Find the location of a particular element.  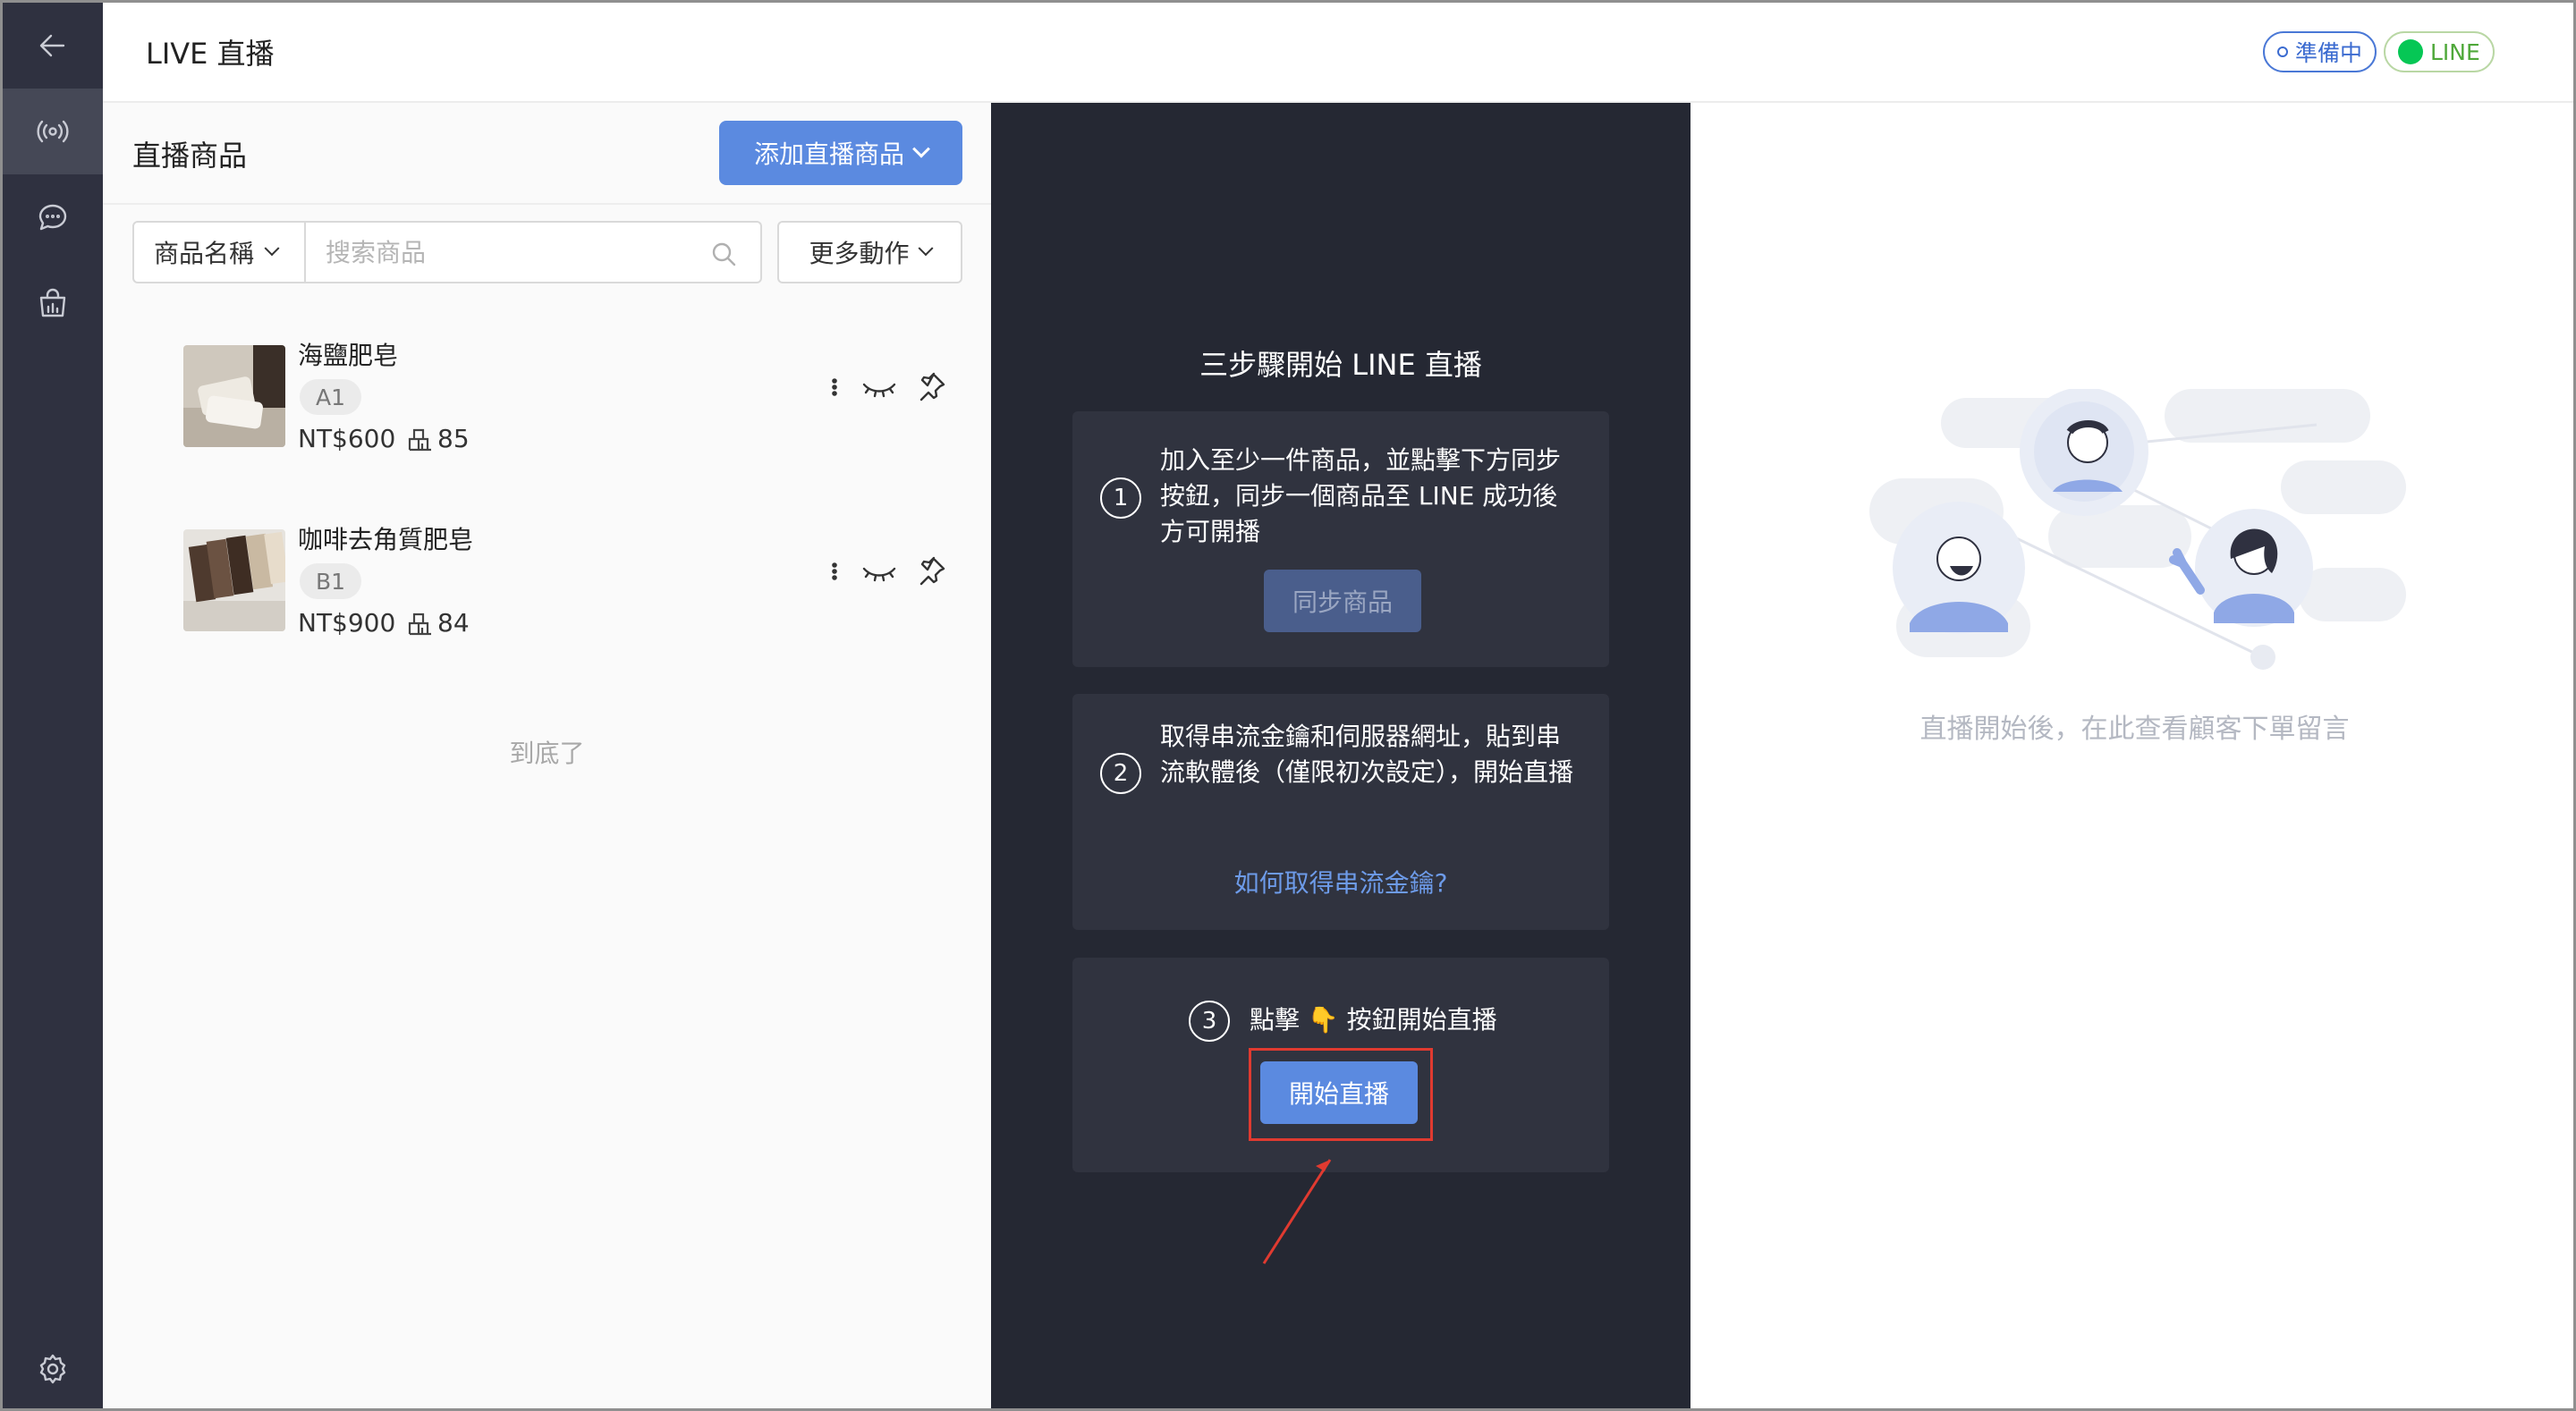

channel-badge: LINE is located at coordinates (2439, 52).